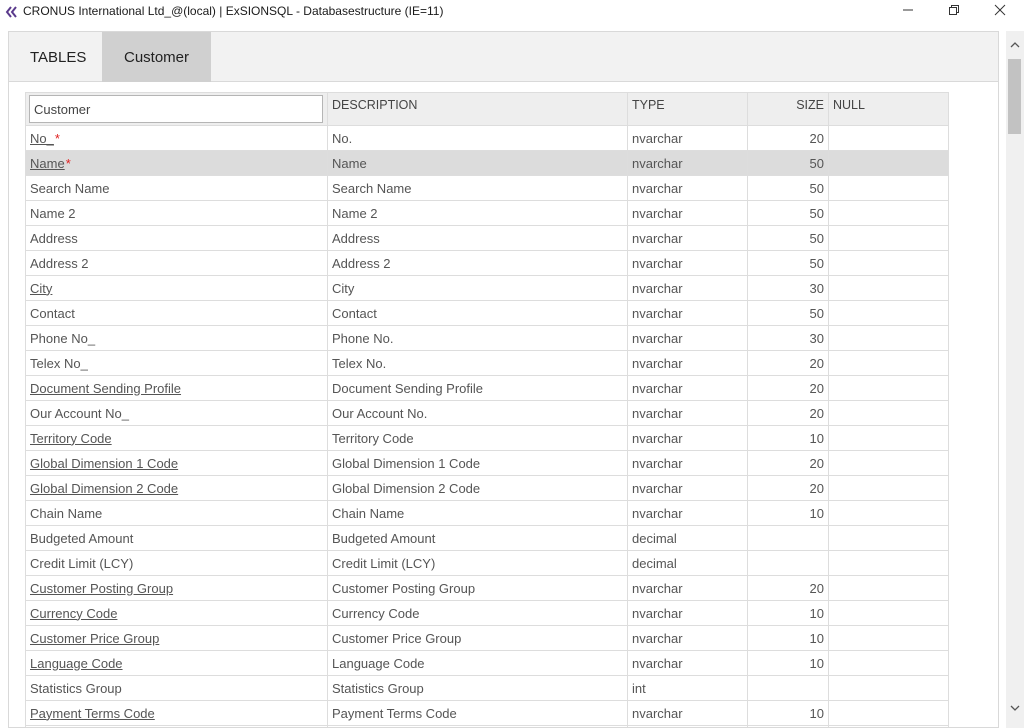 The width and height of the screenshot is (1024, 728). I want to click on field-name-cell: Search Name, so click(176, 188).